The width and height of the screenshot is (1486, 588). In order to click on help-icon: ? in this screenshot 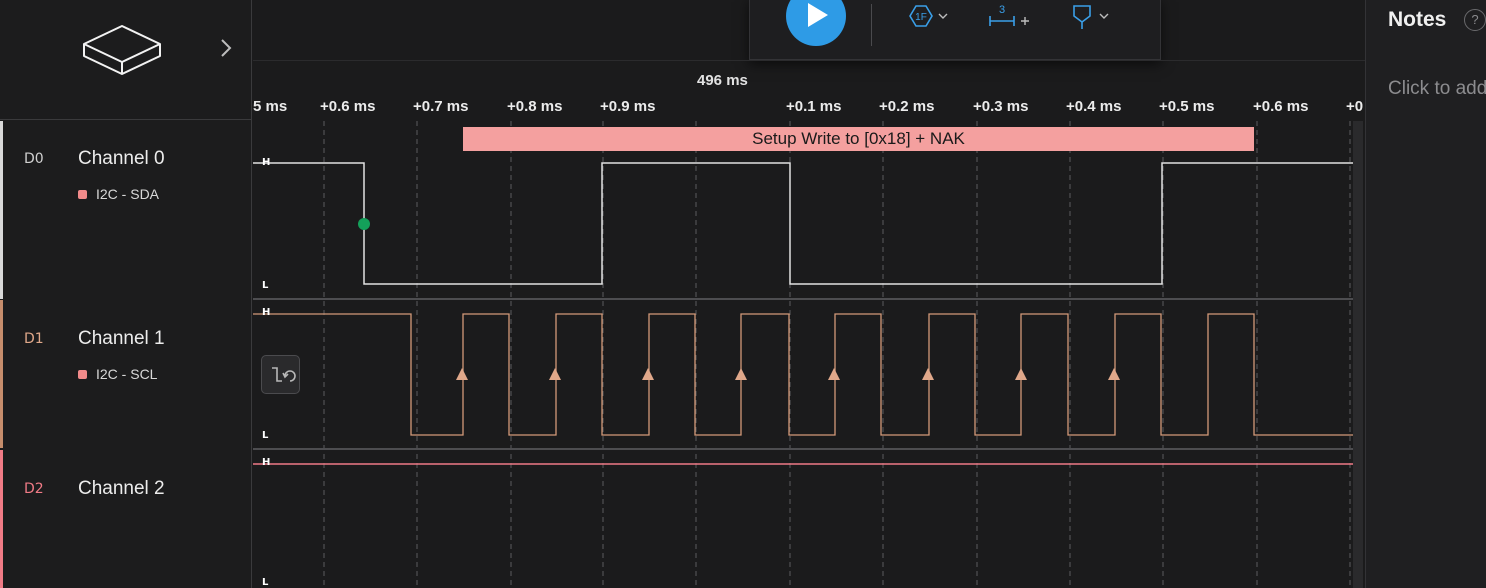, I will do `click(1475, 20)`.